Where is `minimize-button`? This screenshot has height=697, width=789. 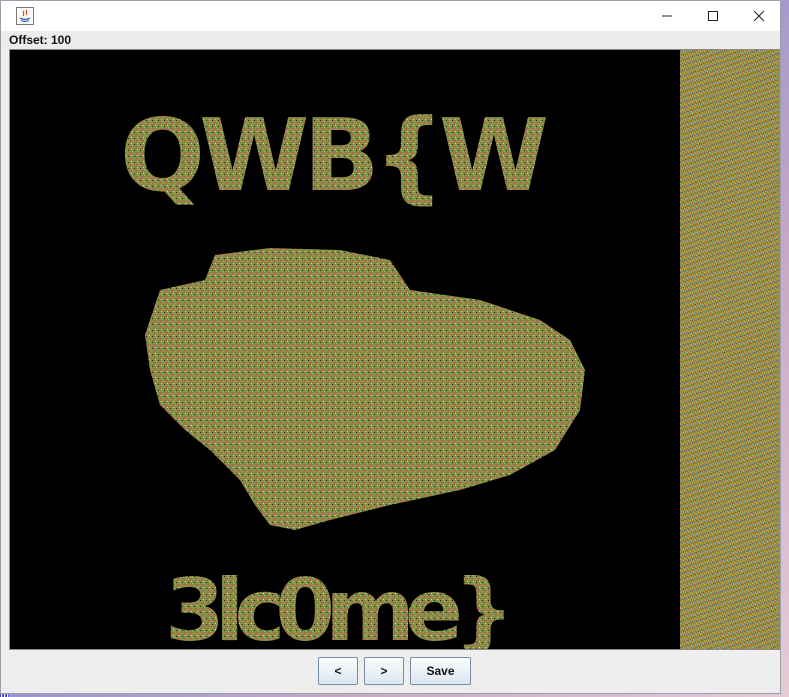
minimize-button is located at coordinates (667, 16).